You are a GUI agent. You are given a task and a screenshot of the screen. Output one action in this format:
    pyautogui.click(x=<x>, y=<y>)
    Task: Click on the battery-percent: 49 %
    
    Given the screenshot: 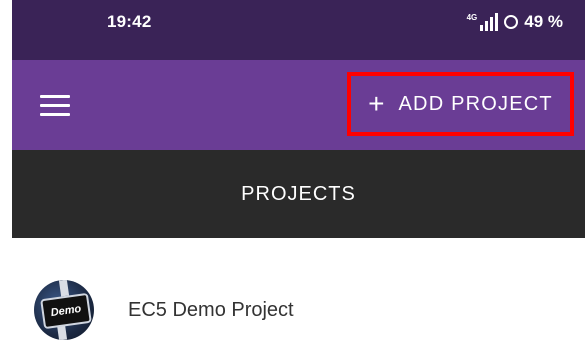 What is the action you would take?
    pyautogui.click(x=543, y=21)
    